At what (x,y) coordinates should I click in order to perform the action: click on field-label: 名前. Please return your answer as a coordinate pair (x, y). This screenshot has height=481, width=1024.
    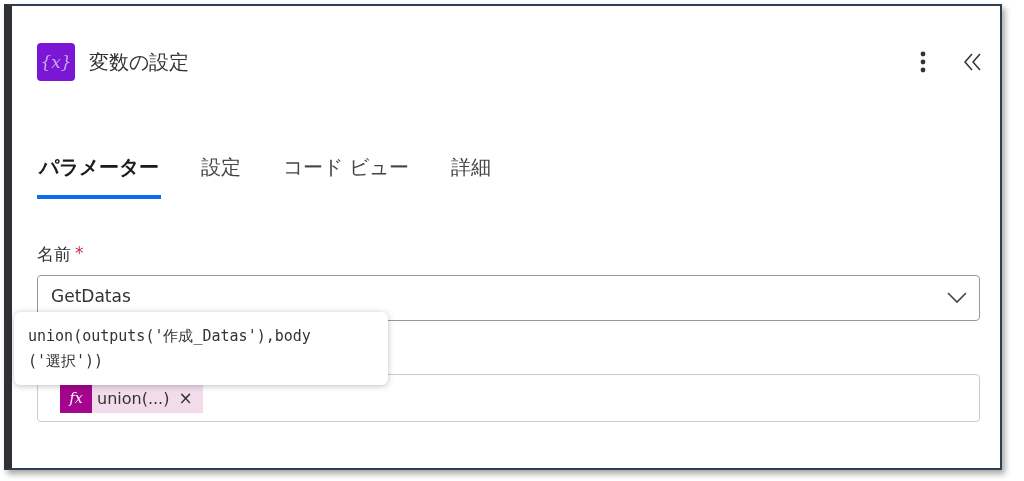
    Looking at the image, I should click on (54, 254).